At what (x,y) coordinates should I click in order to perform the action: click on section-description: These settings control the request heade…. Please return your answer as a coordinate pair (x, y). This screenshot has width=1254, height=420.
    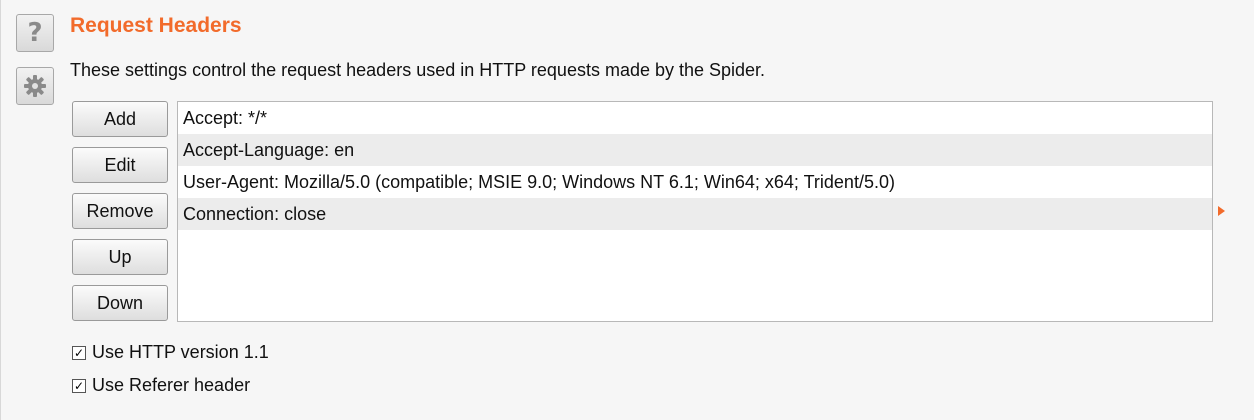
    Looking at the image, I should click on (418, 70).